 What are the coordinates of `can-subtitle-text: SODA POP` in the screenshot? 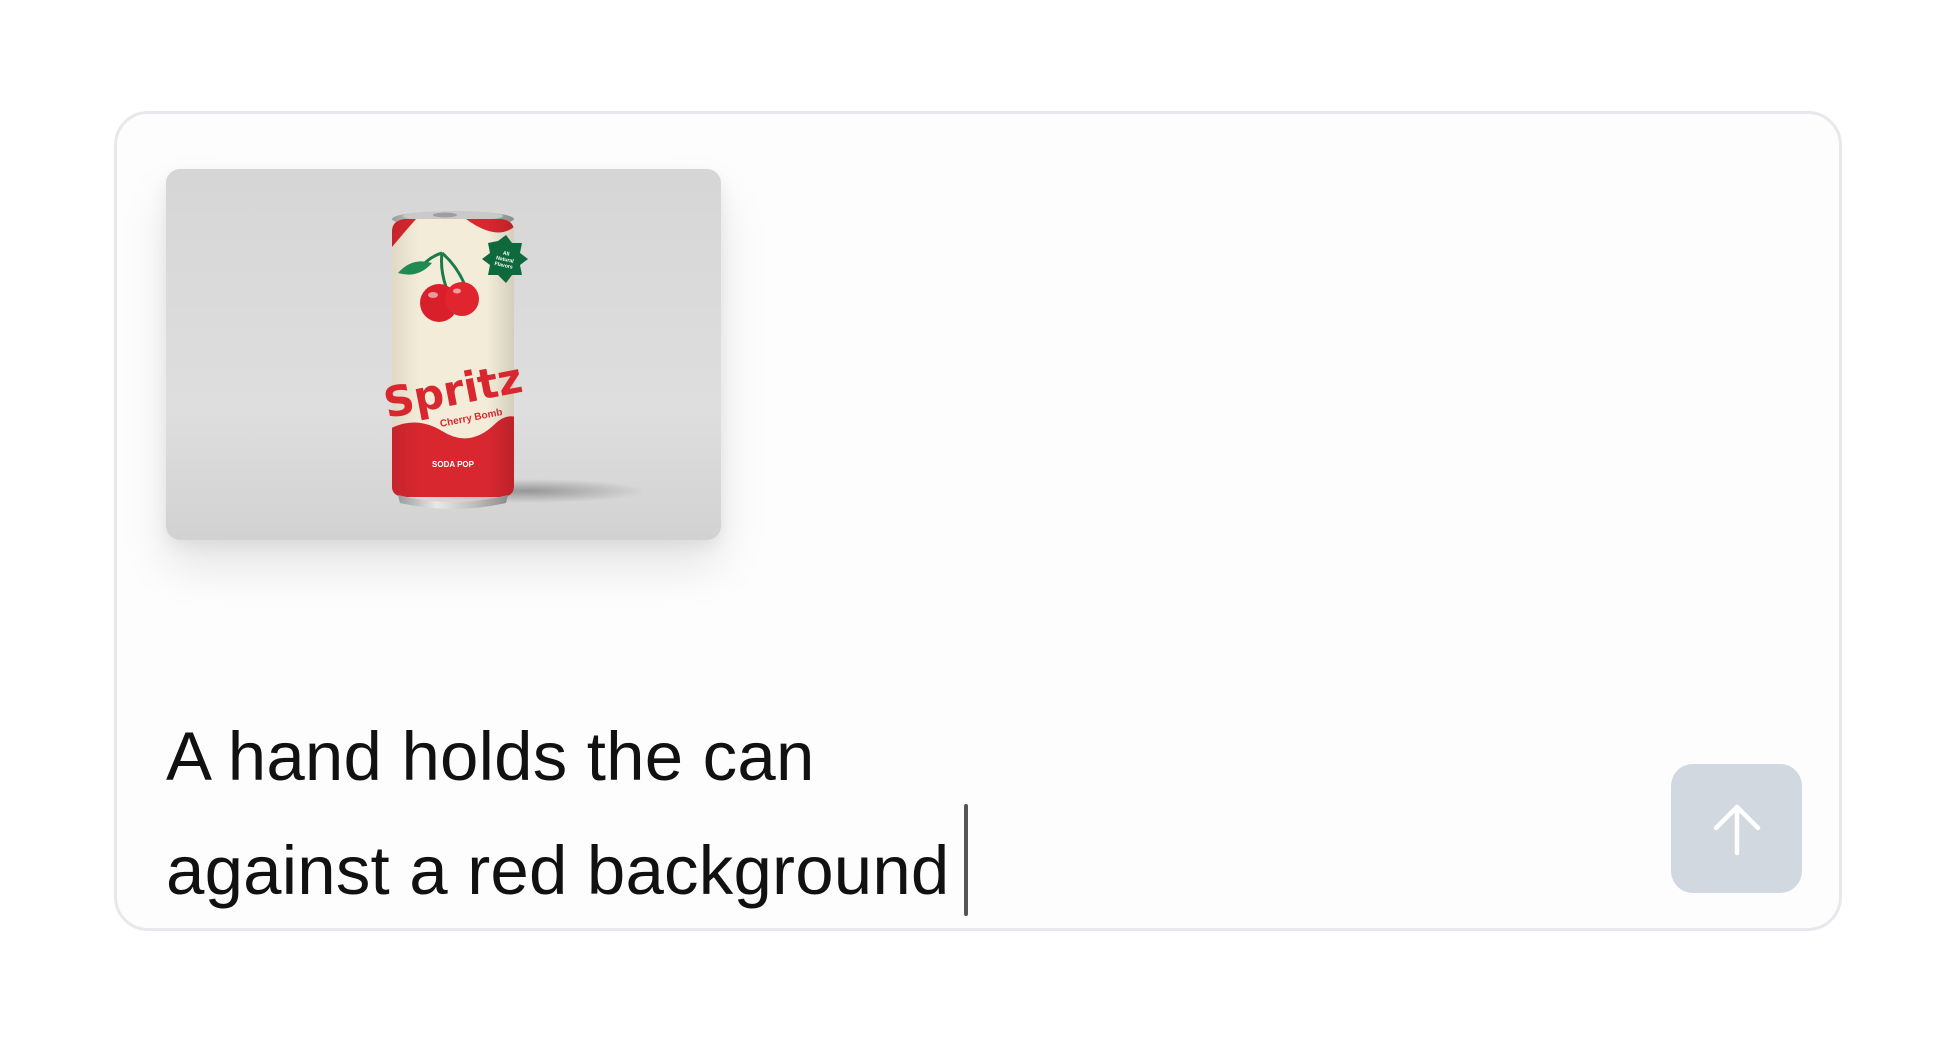 It's located at (453, 464).